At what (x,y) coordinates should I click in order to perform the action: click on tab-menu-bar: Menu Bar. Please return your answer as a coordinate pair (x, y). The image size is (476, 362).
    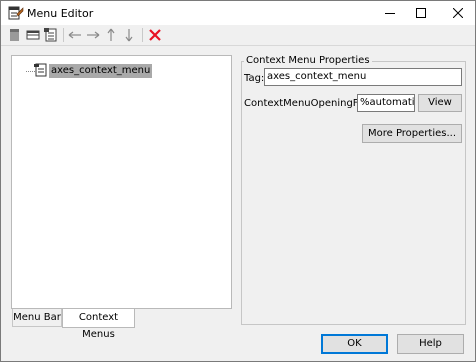
    Looking at the image, I should click on (37, 318).